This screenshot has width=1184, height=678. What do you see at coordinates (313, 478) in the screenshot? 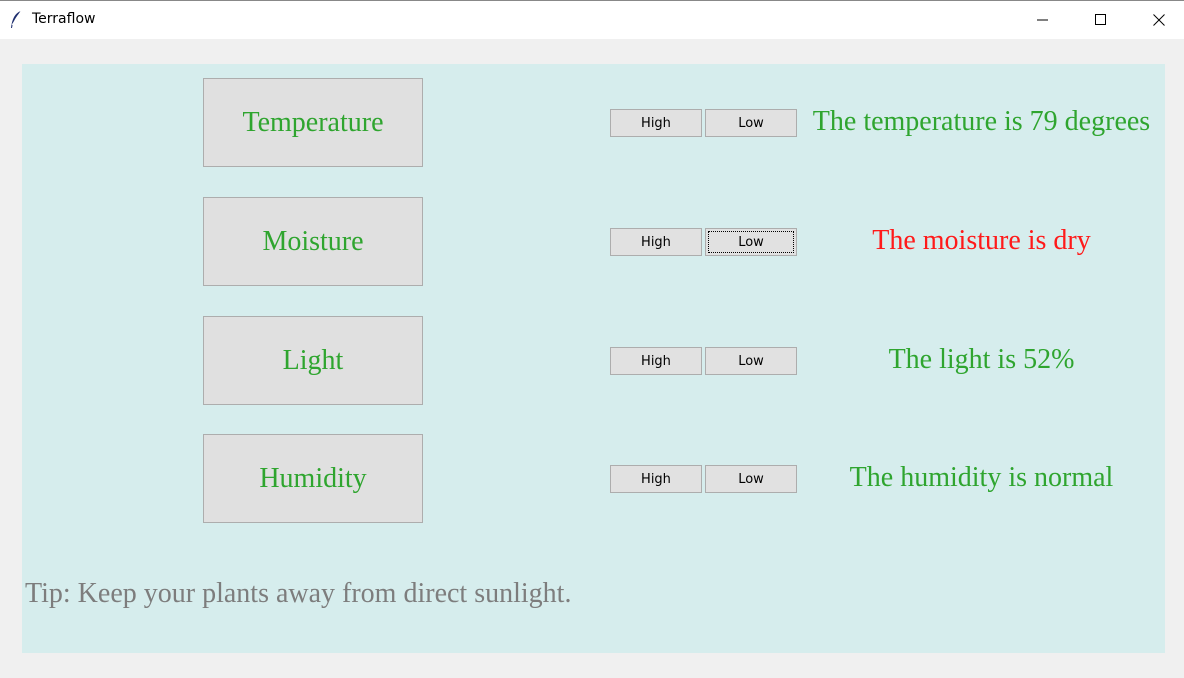
I see `humidity-button: Humidity` at bounding box center [313, 478].